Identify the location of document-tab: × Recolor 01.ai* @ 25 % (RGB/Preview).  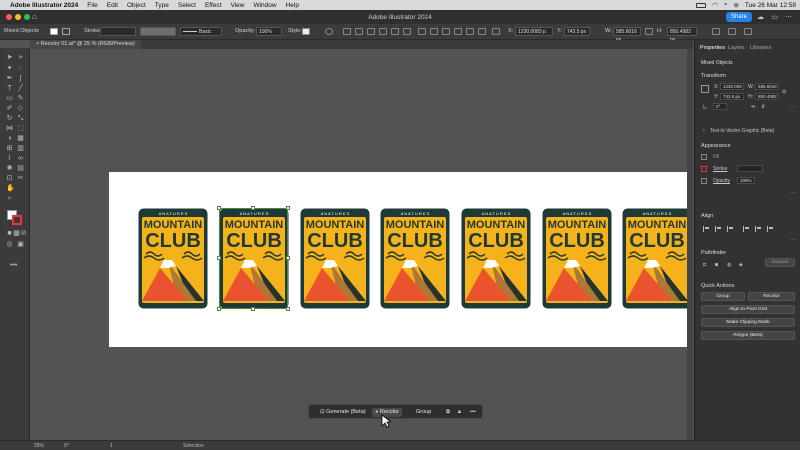
(85, 44).